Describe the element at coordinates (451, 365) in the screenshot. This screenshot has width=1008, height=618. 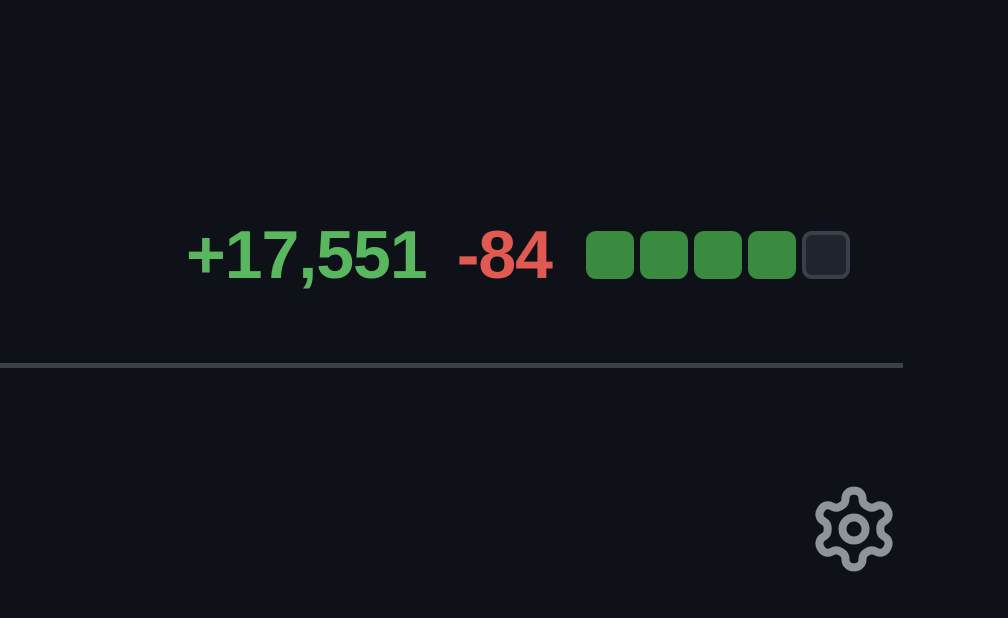
I see `divider` at that location.